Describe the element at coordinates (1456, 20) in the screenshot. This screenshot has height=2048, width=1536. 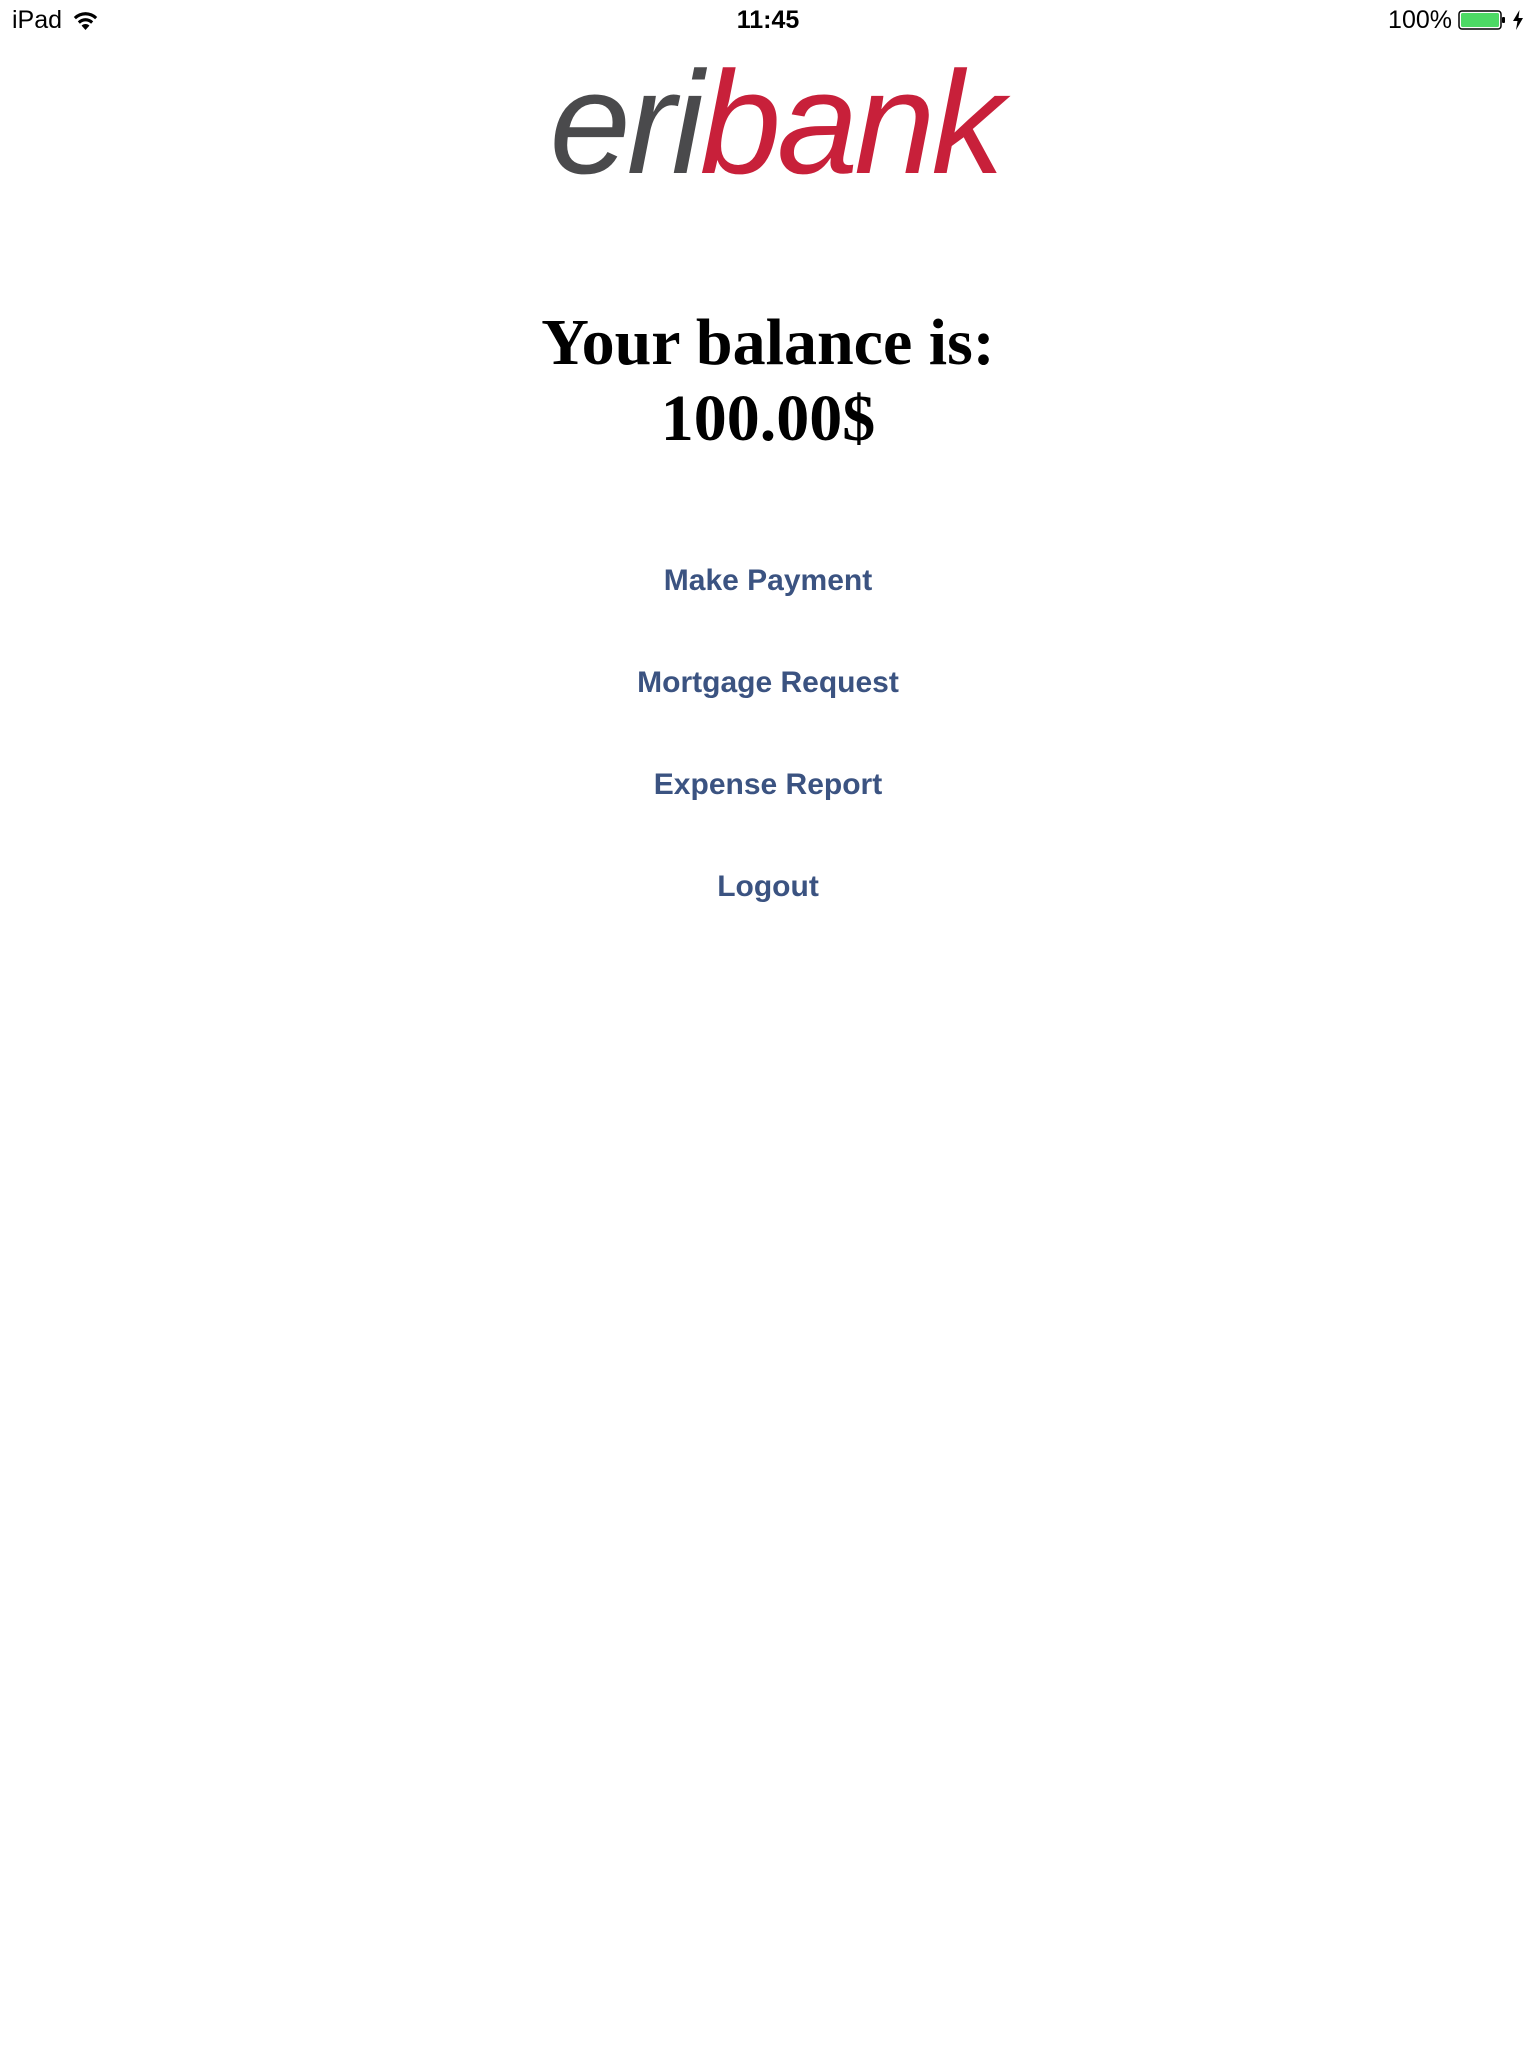
I see `status-right: 100%` at that location.